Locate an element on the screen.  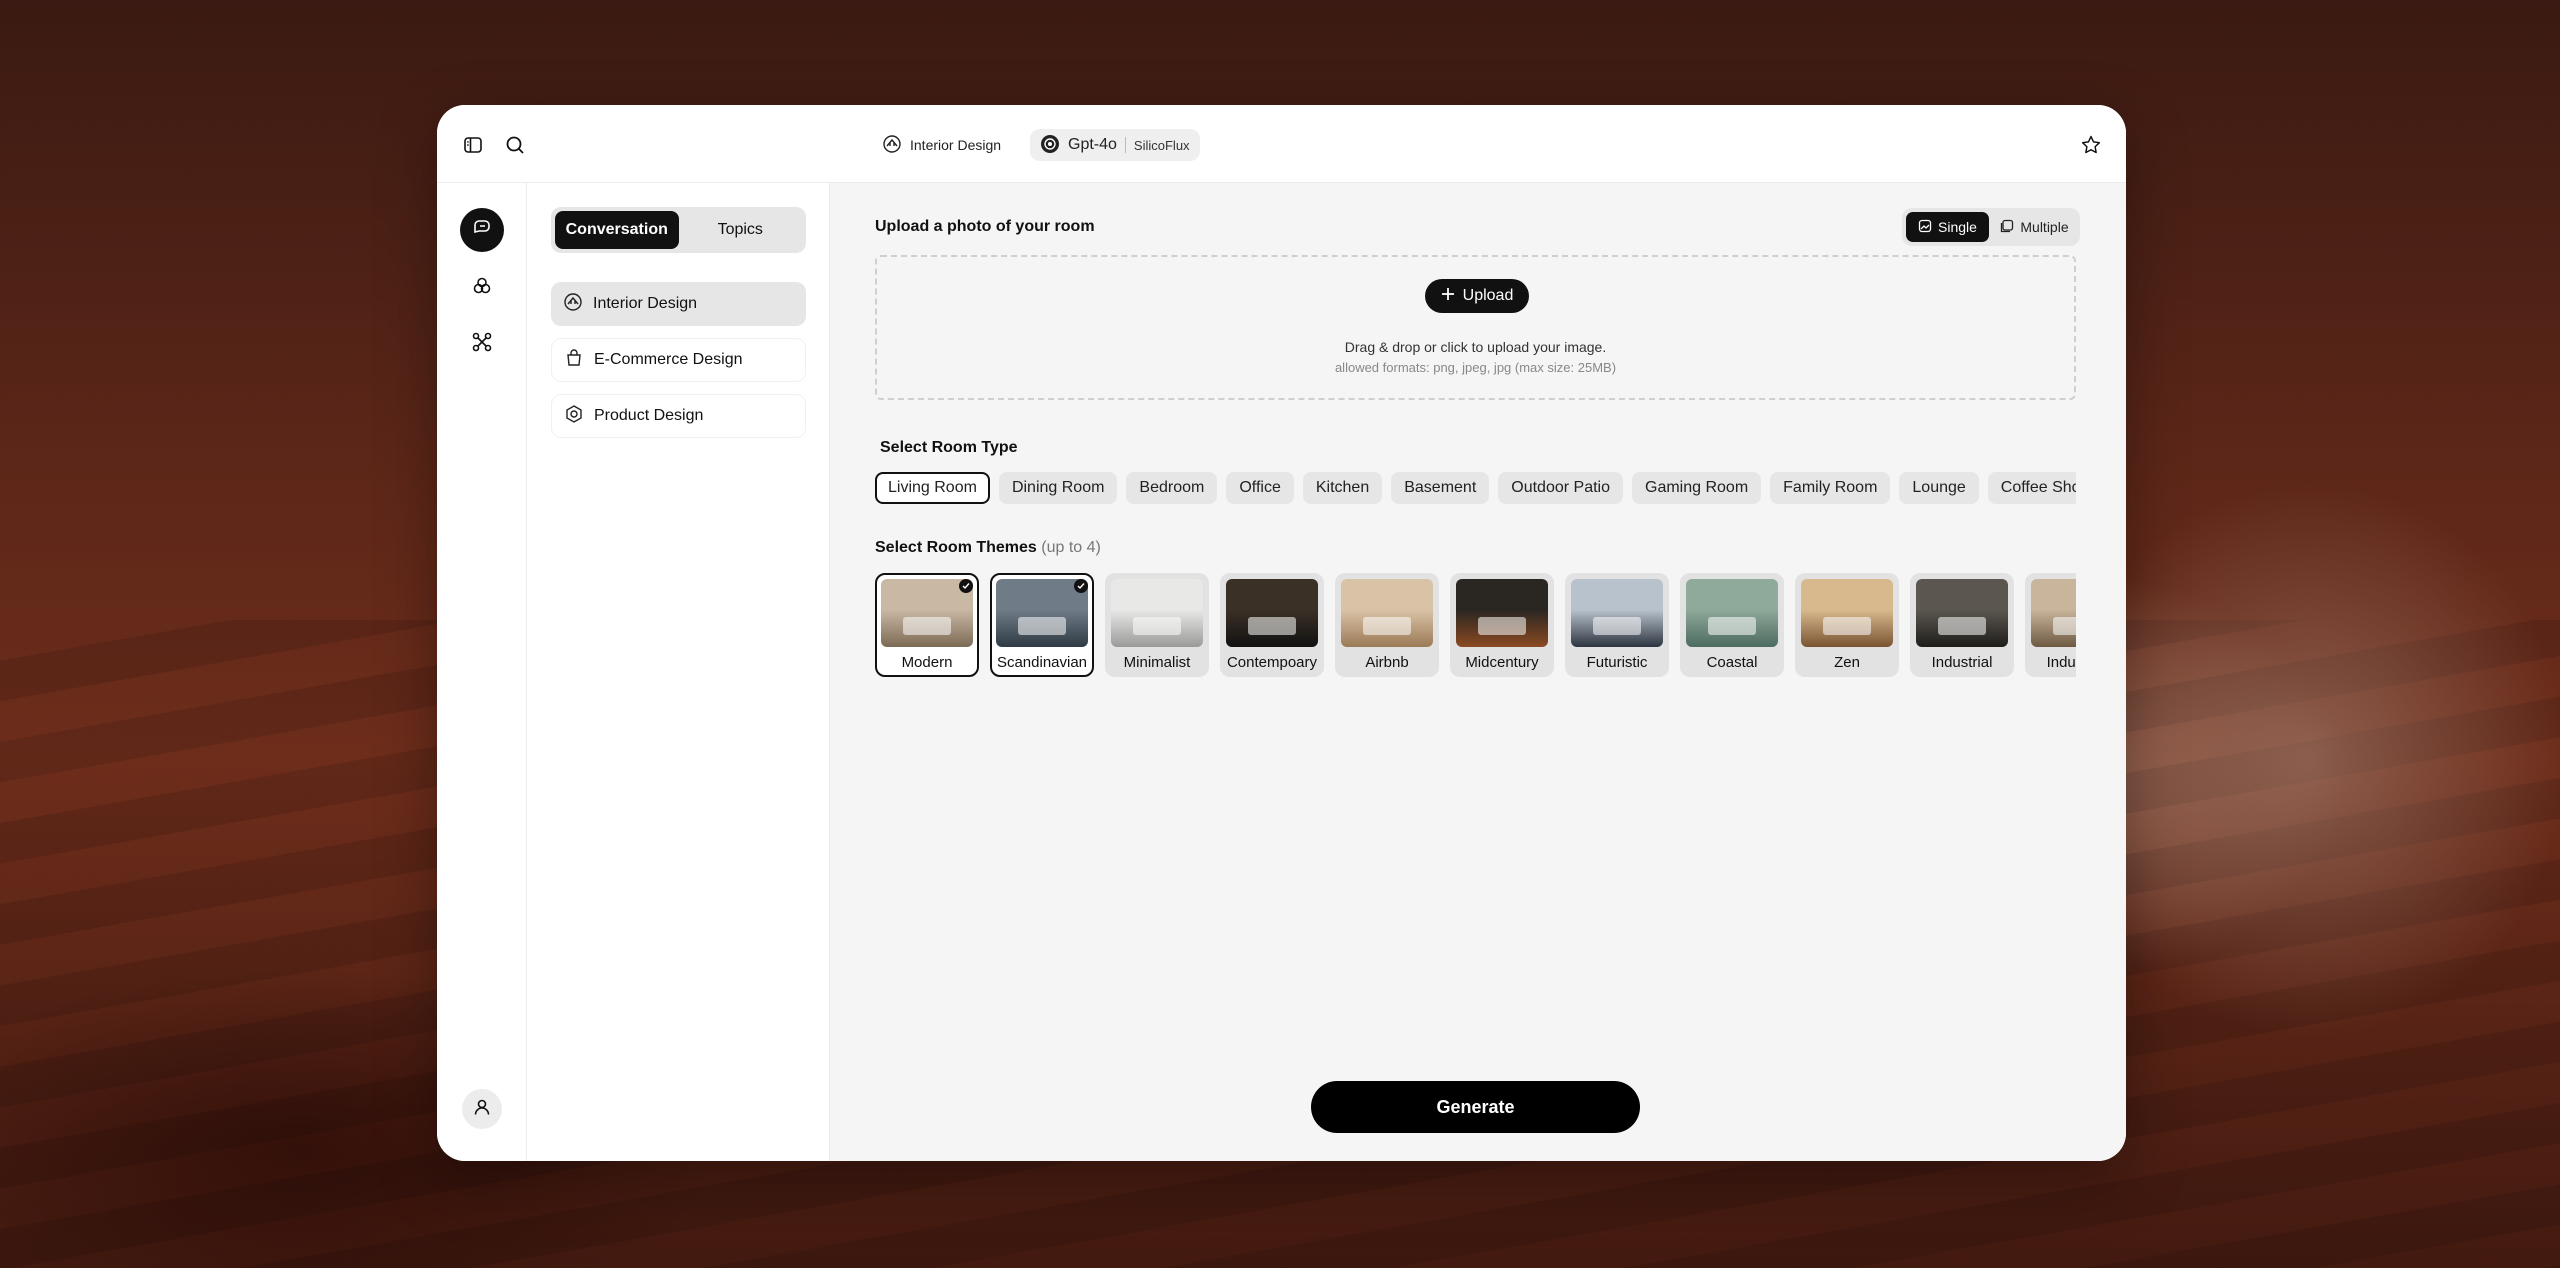
room-themes-heading: Select Room Themes (up to 4) is located at coordinates (988, 548).